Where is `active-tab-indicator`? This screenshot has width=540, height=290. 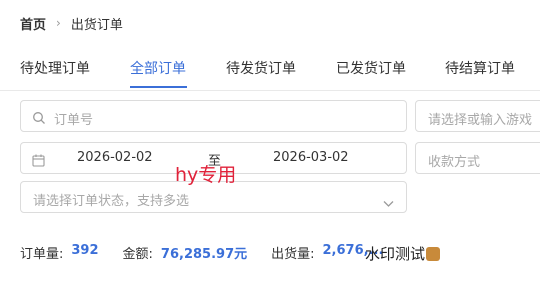 active-tab-indicator is located at coordinates (158, 87).